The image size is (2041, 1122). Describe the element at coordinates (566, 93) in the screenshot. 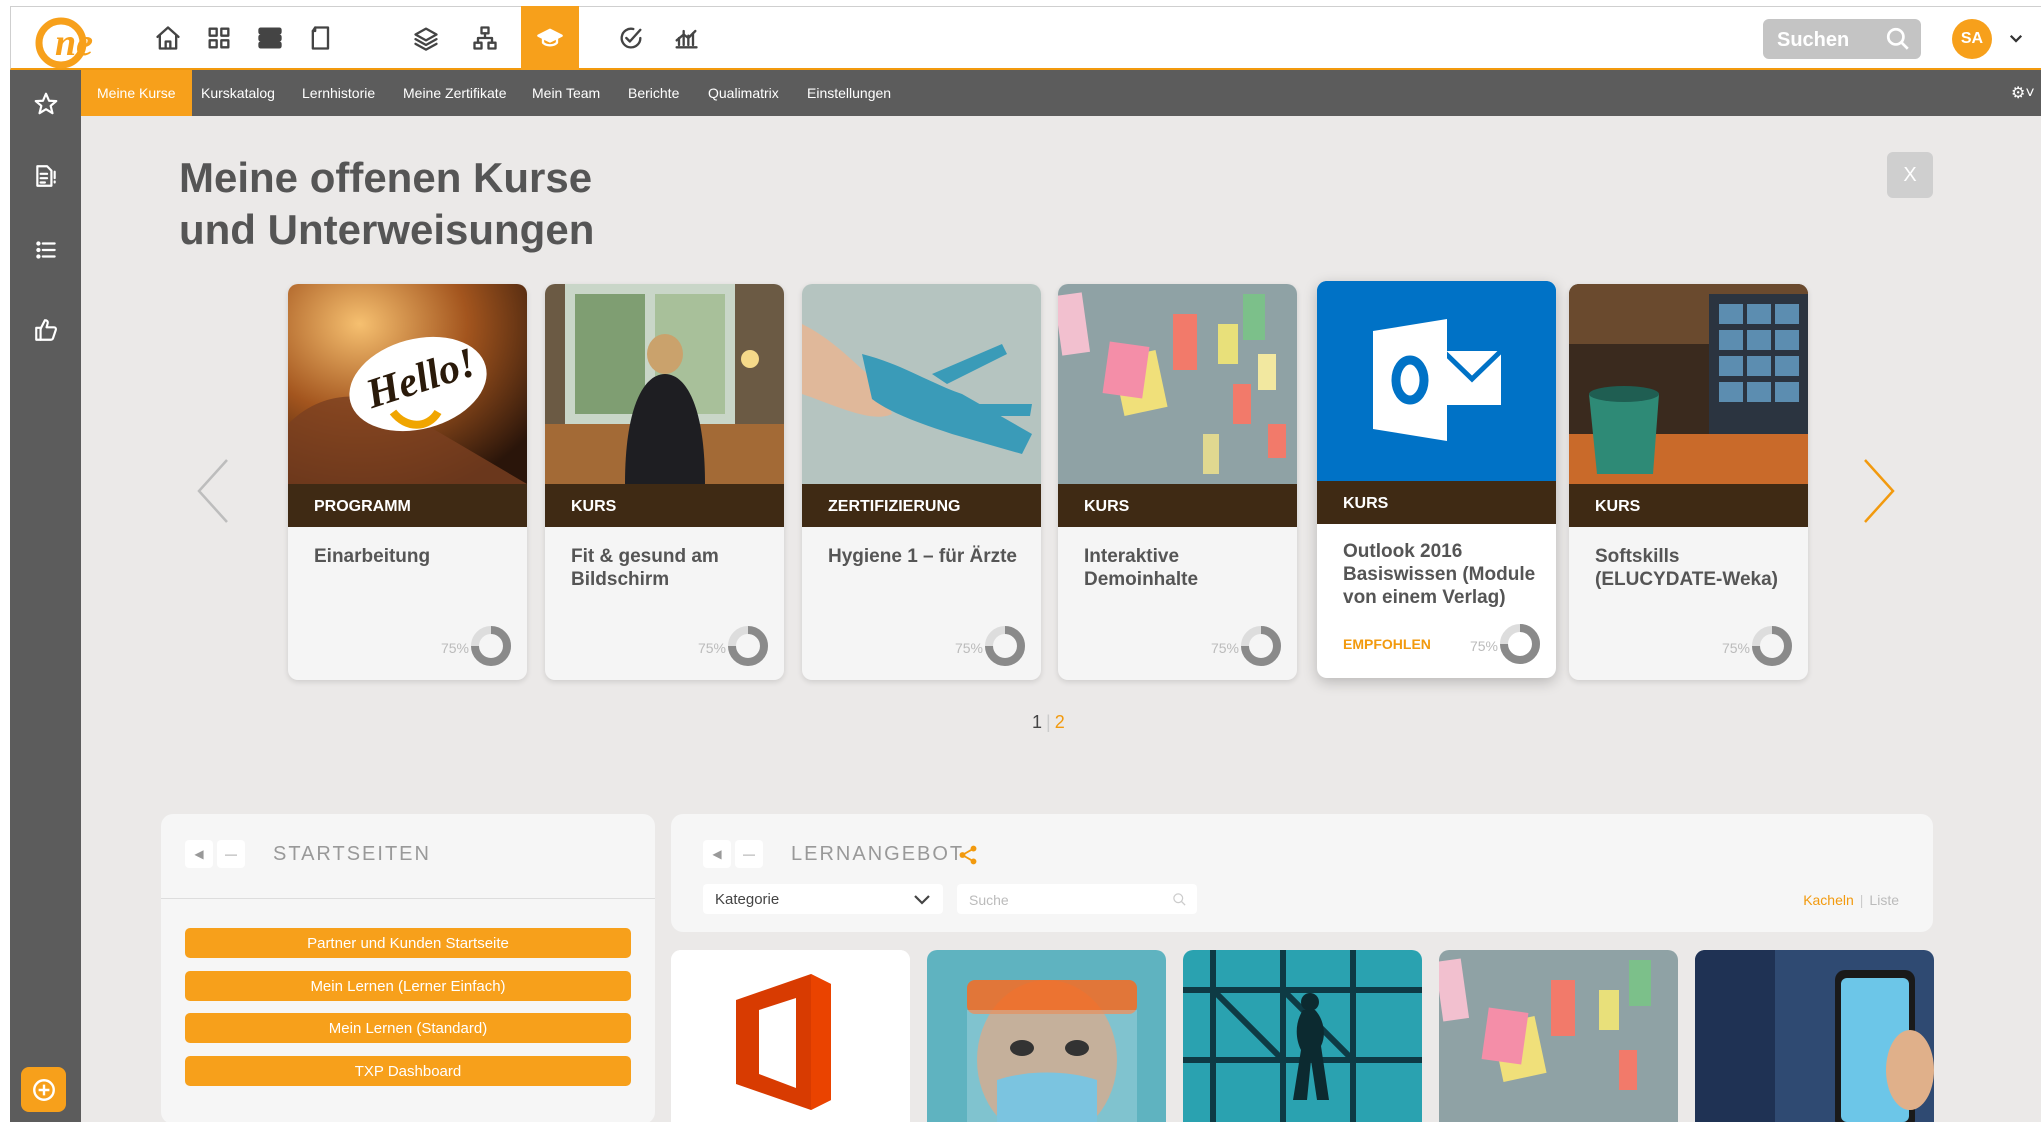

I see `tab-mein-team: Mein Team` at that location.